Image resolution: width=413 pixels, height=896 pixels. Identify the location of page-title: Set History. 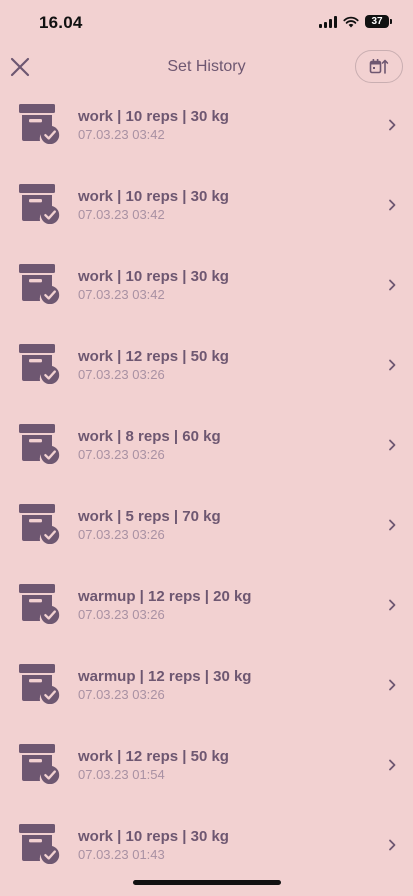
(206, 66).